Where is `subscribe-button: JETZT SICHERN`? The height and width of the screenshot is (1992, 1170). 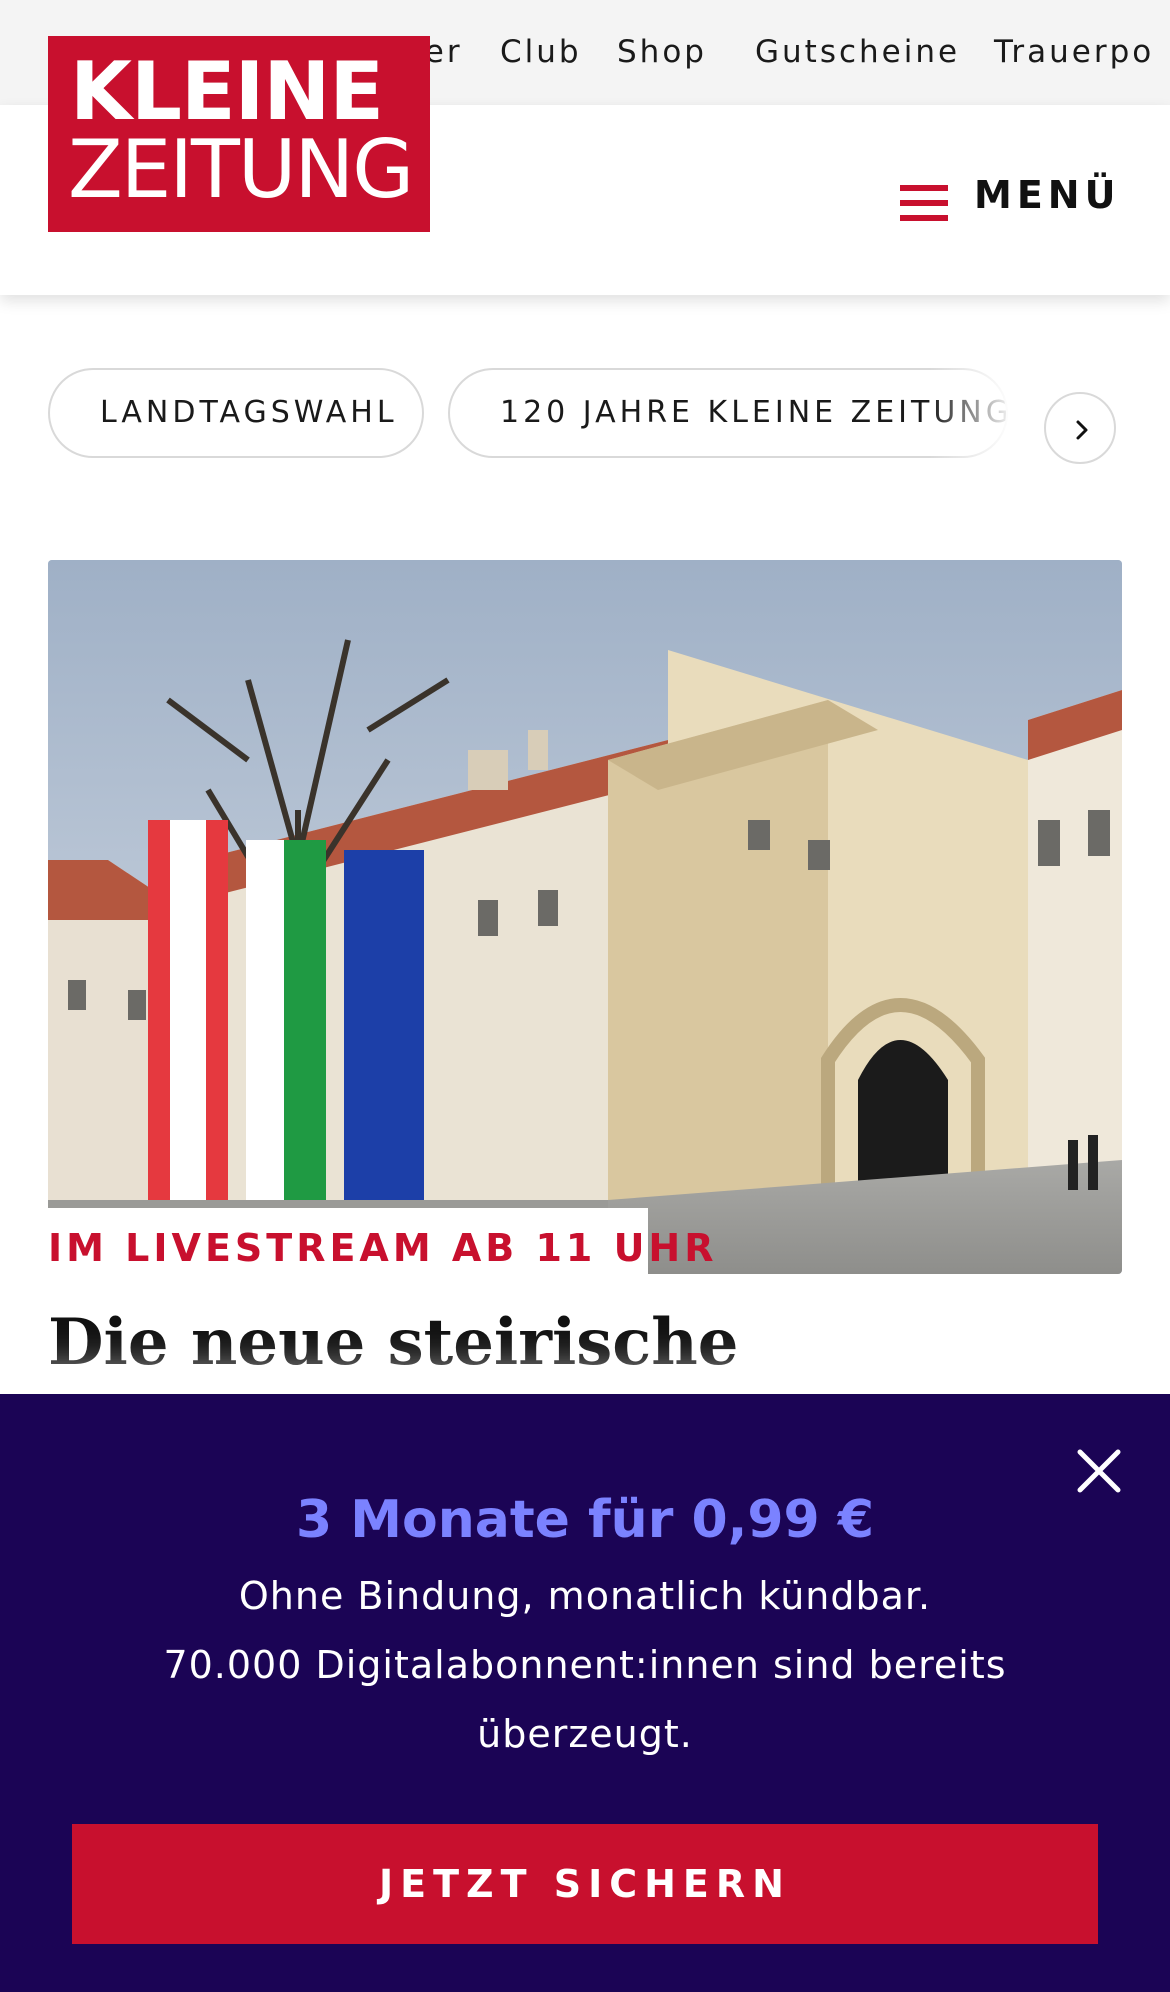 subscribe-button: JETZT SICHERN is located at coordinates (585, 1884).